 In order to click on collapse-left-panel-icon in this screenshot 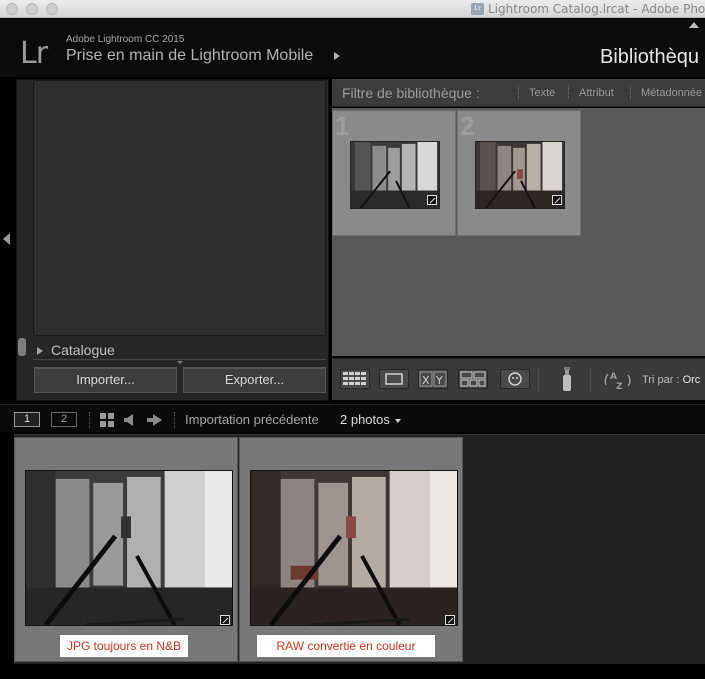, I will do `click(6, 239)`.